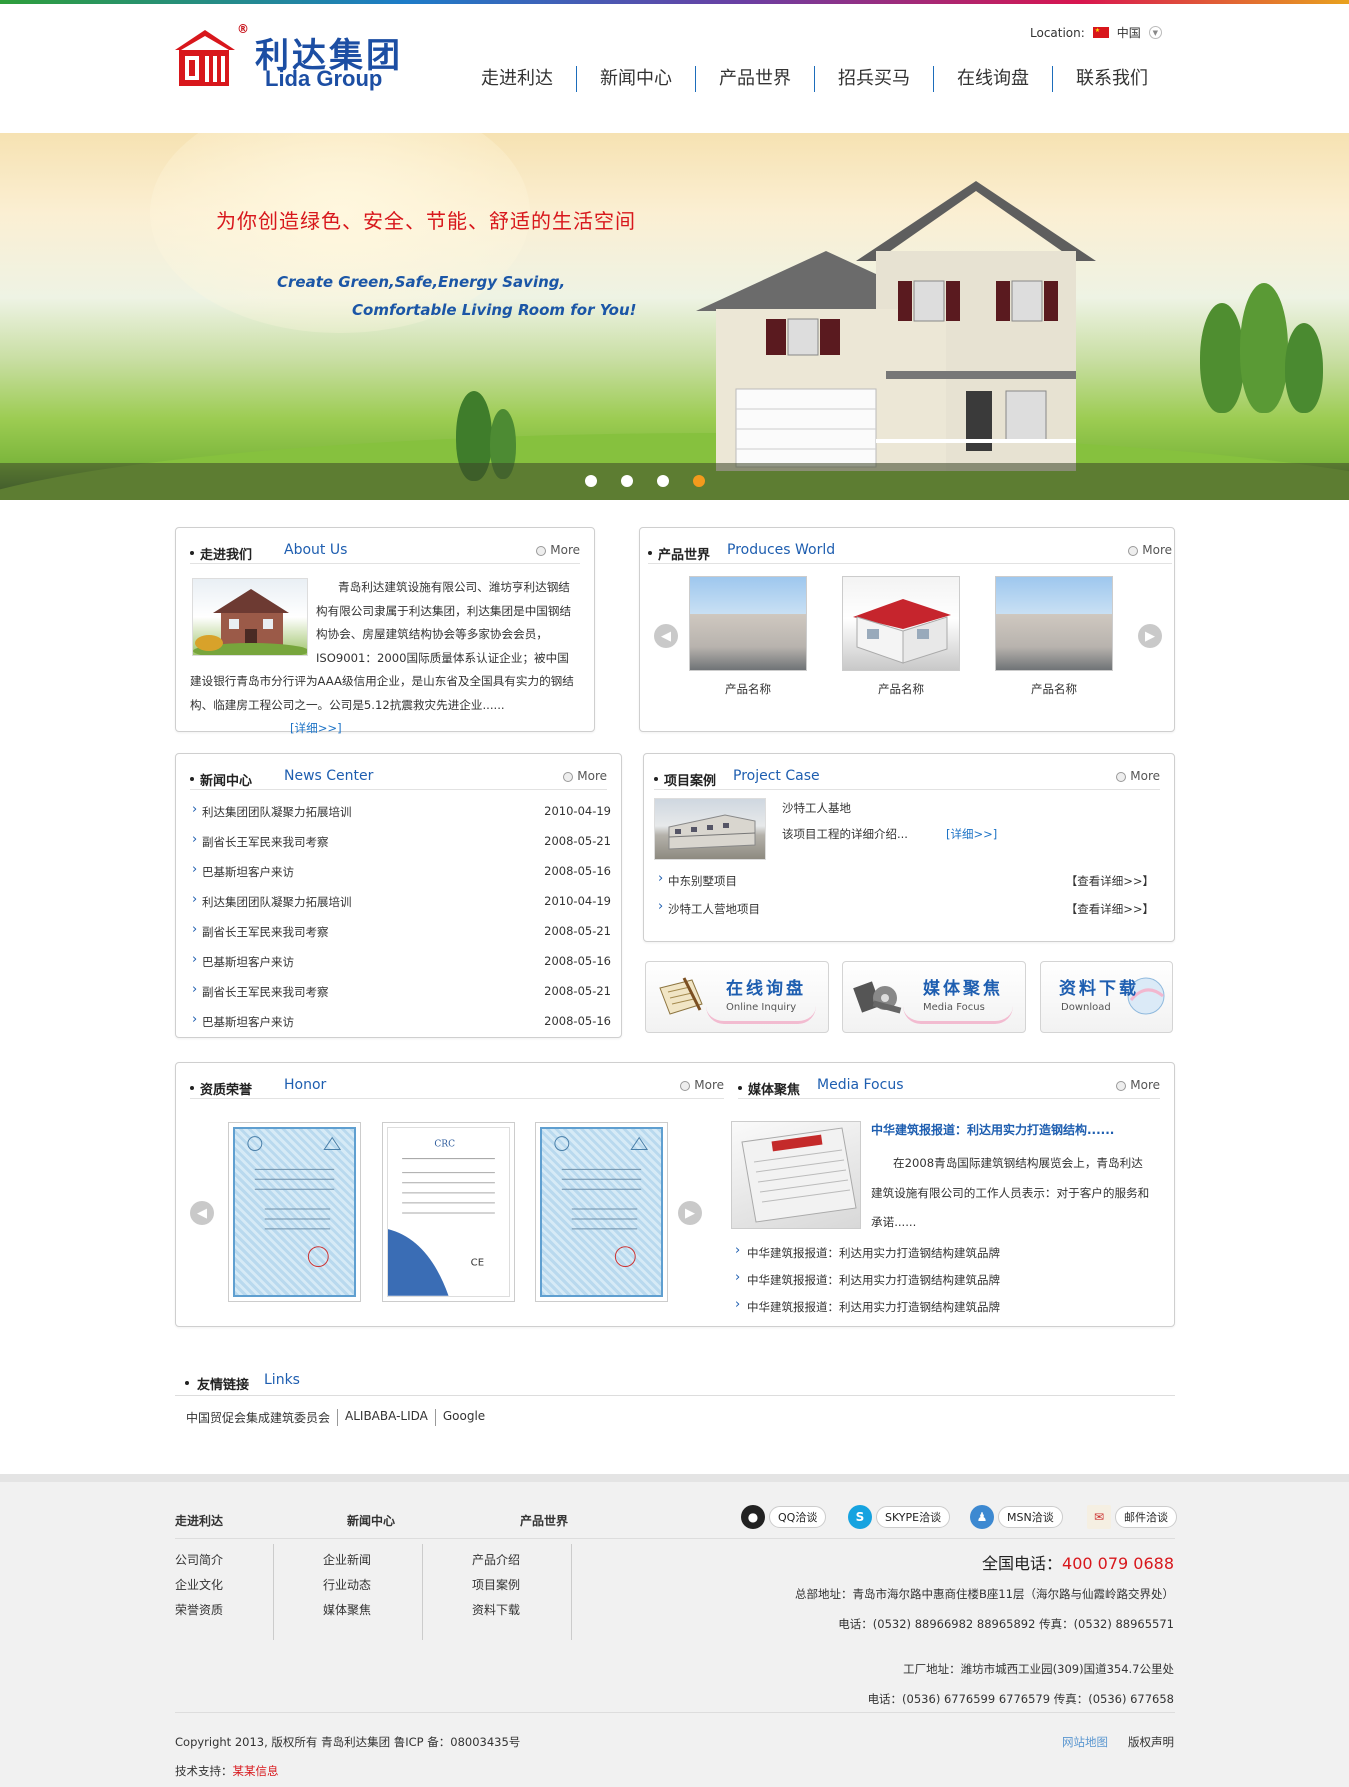  Describe the element at coordinates (463, 1417) in the screenshot. I see `friend-link: Google` at that location.